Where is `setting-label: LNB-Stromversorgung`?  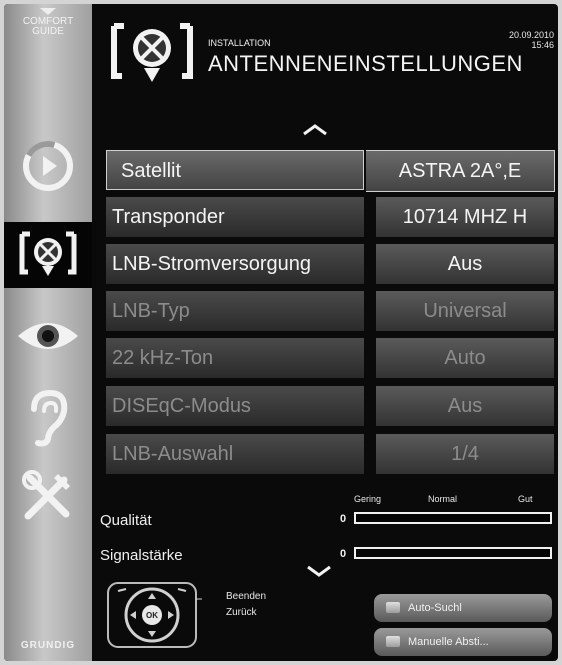 setting-label: LNB-Stromversorgung is located at coordinates (235, 264).